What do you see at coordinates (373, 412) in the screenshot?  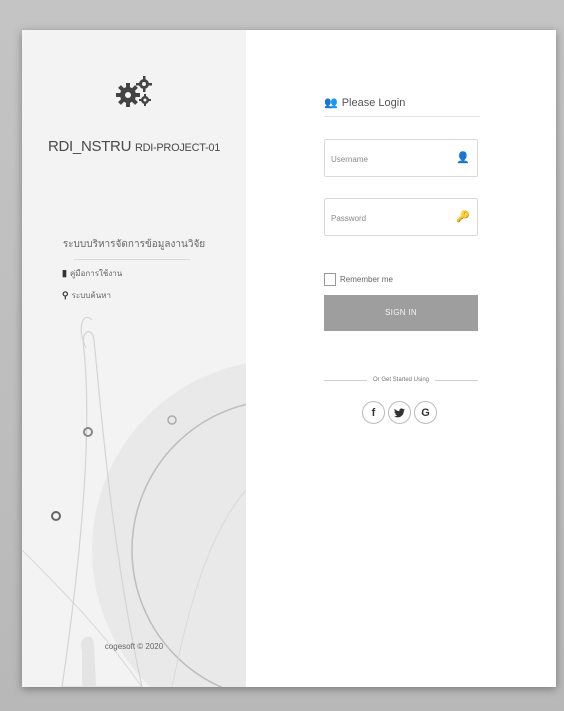 I see `facebook-icon: f` at bounding box center [373, 412].